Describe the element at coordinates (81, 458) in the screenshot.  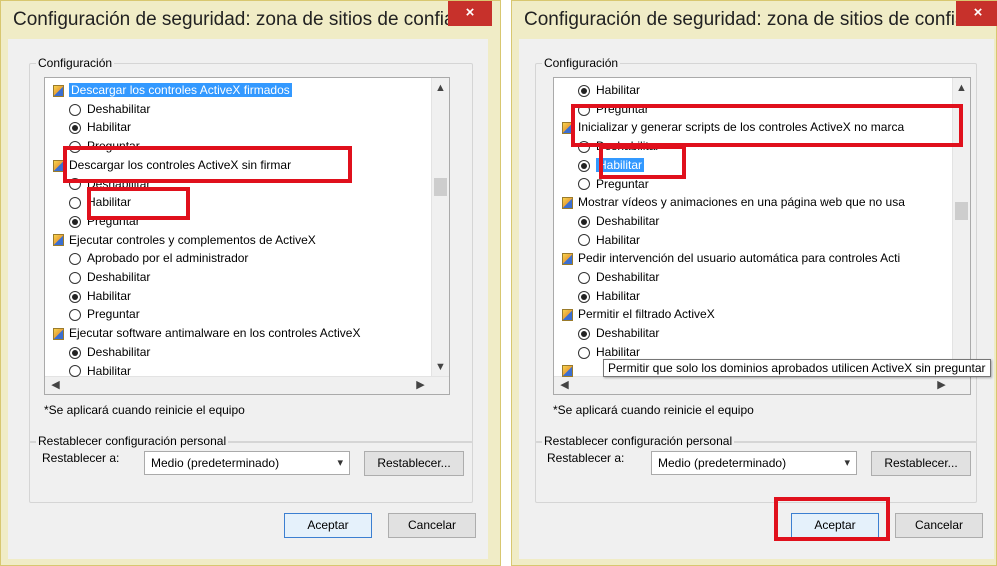
I see `reset-to-label: Restablecer a:` at that location.